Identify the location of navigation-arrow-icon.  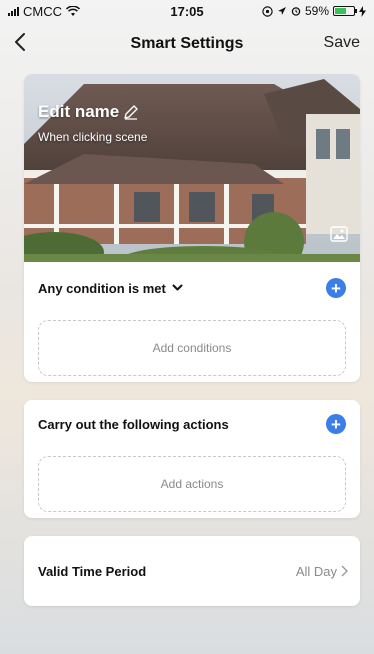
(281, 11).